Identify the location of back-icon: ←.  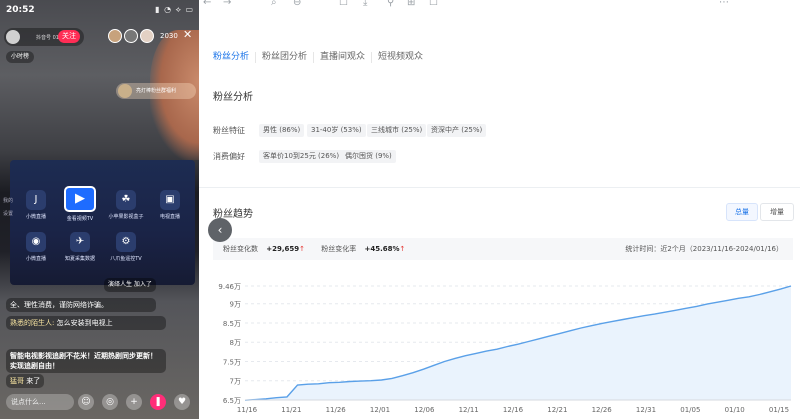
(207, 4).